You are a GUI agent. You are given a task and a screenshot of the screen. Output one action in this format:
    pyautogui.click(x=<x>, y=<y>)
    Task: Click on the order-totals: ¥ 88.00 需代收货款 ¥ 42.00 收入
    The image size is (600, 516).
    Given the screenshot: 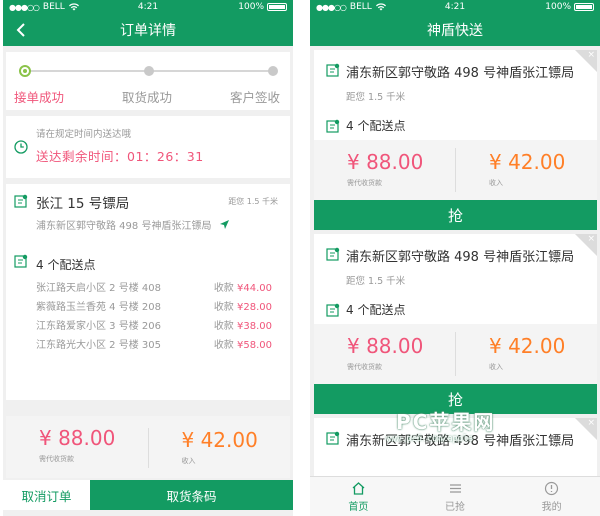 What is the action you would take?
    pyautogui.click(x=148, y=447)
    